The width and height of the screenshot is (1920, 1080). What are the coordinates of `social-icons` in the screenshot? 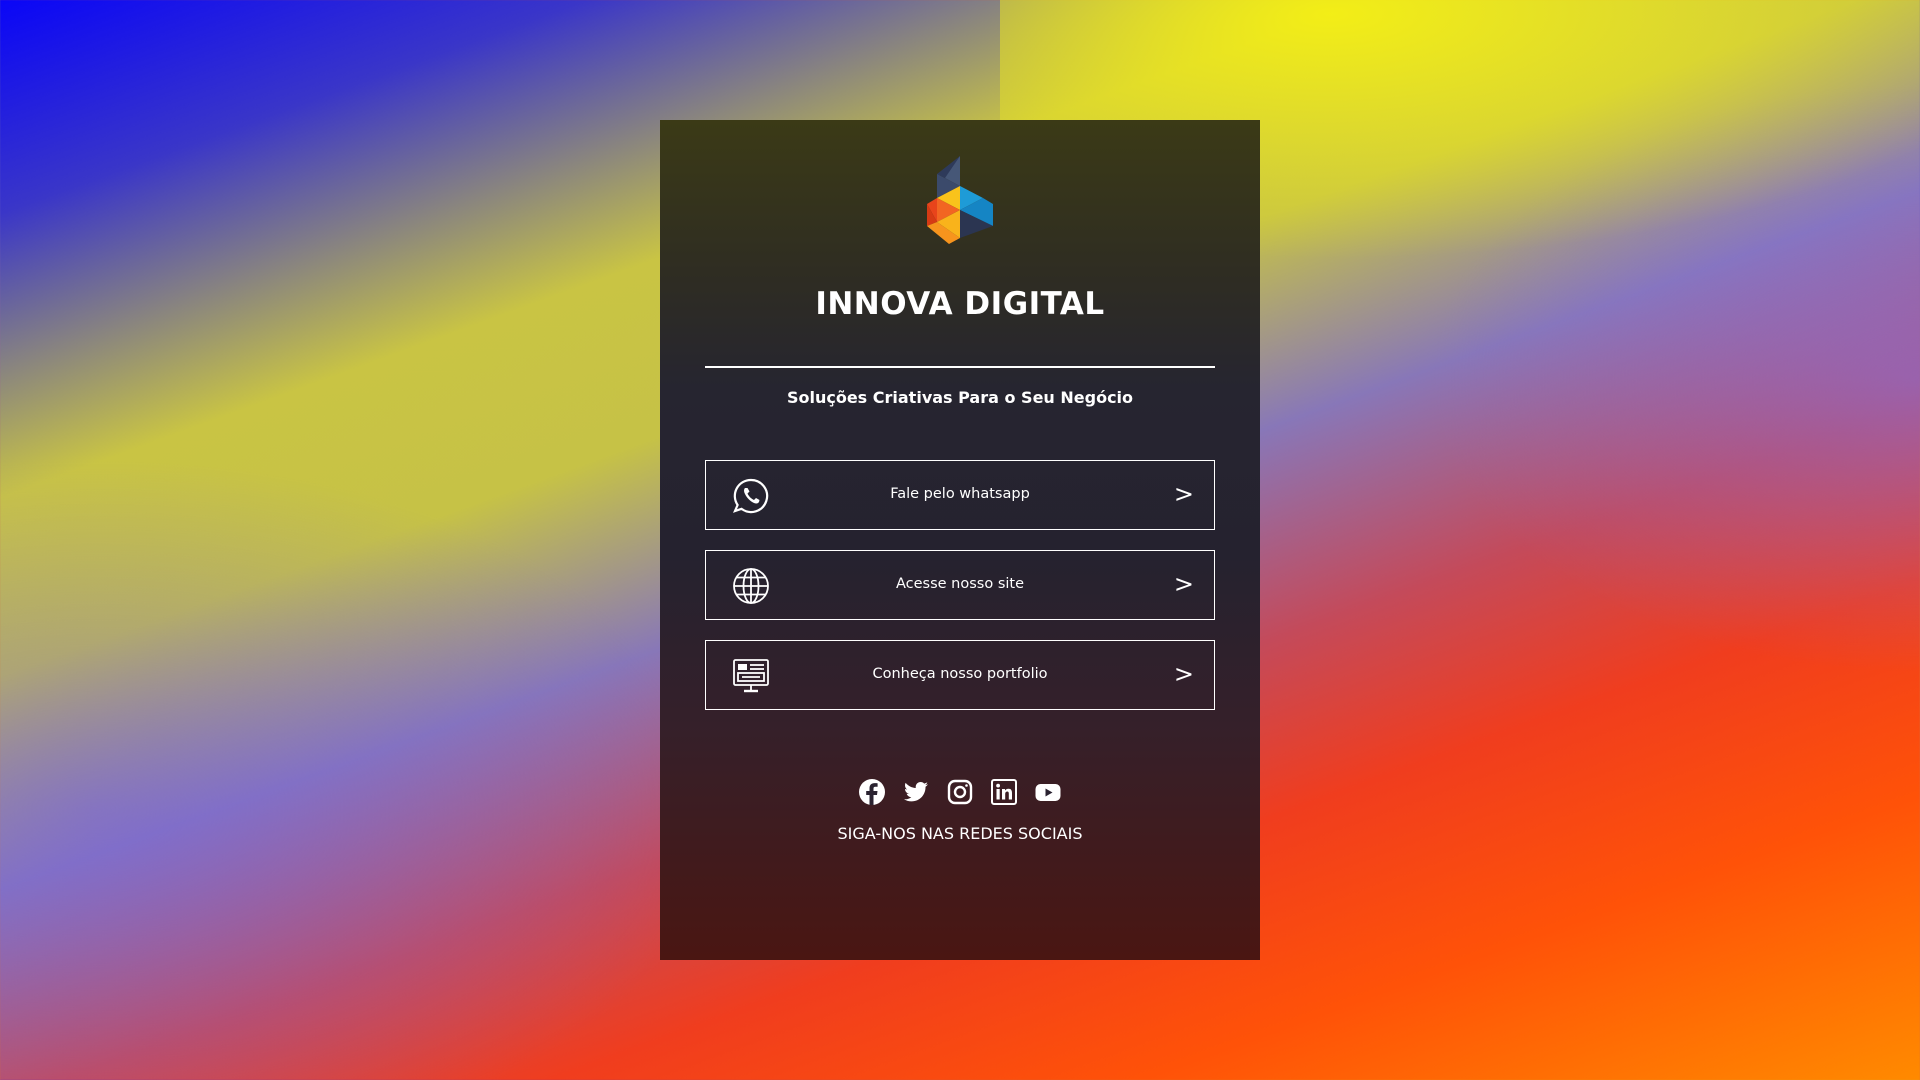 It's located at (960, 792).